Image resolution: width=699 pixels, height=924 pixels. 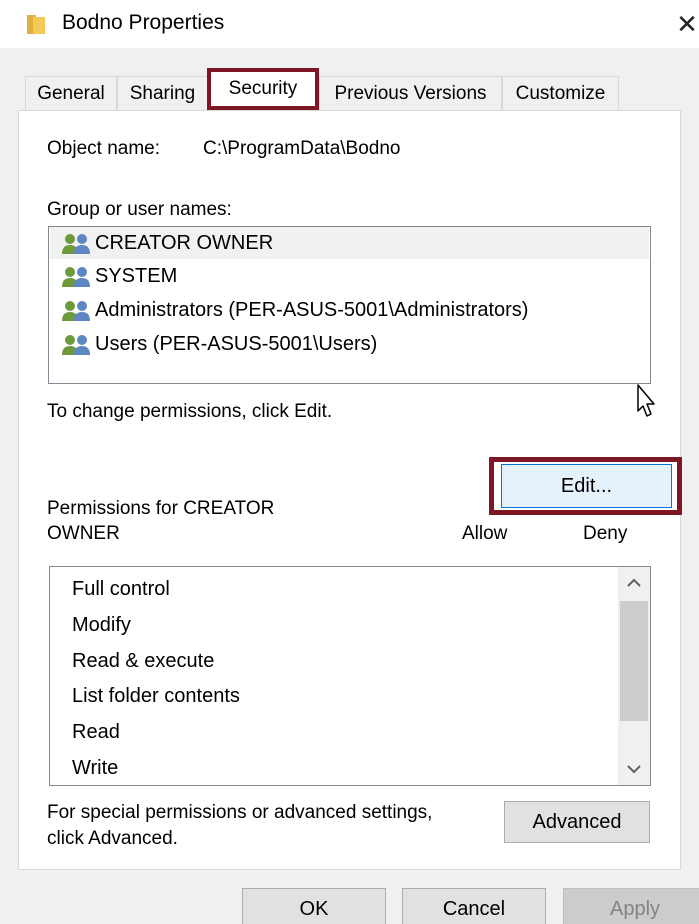 What do you see at coordinates (184, 243) in the screenshot?
I see `group-name: CREATOR OWNER` at bounding box center [184, 243].